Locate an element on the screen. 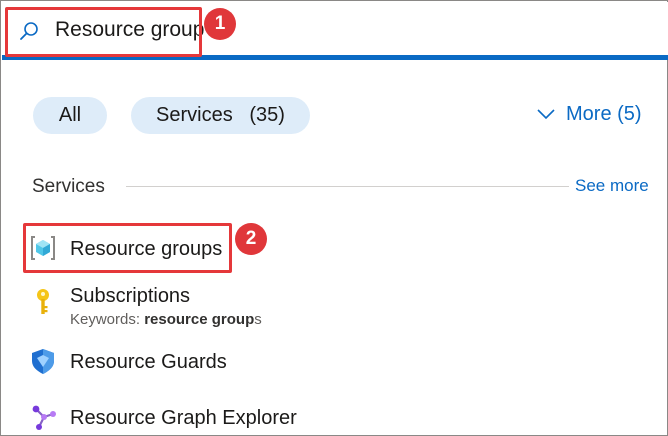 Image resolution: width=668 pixels, height=436 pixels. more-filters-button: More (5) is located at coordinates (589, 114).